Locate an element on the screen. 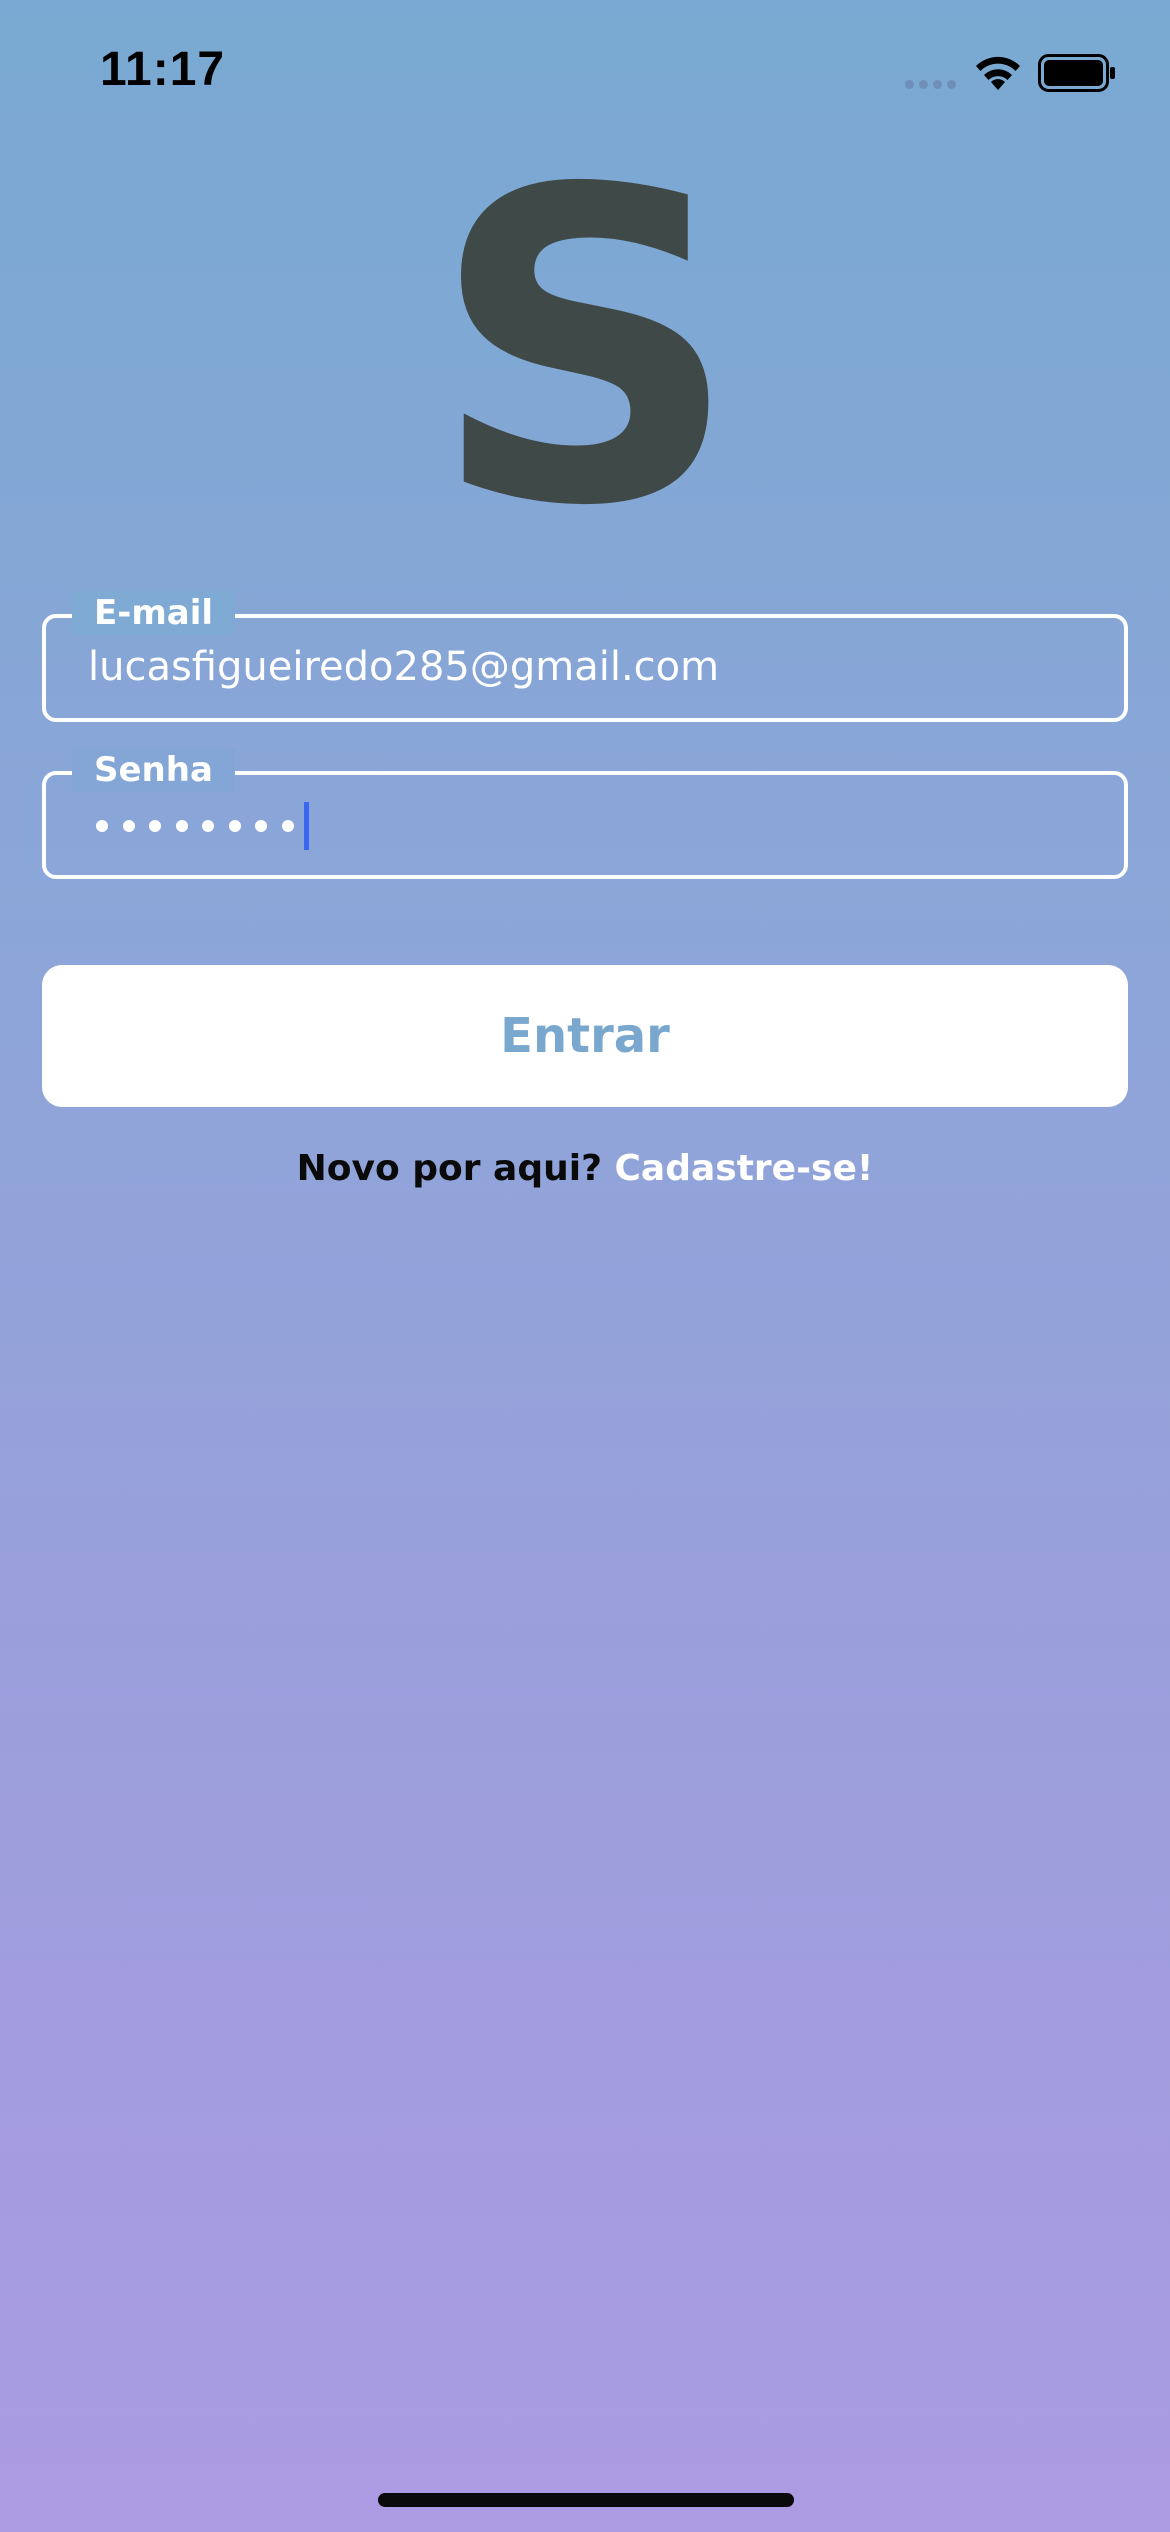 This screenshot has width=1170, height=2532. home-indicator is located at coordinates (586, 2500).